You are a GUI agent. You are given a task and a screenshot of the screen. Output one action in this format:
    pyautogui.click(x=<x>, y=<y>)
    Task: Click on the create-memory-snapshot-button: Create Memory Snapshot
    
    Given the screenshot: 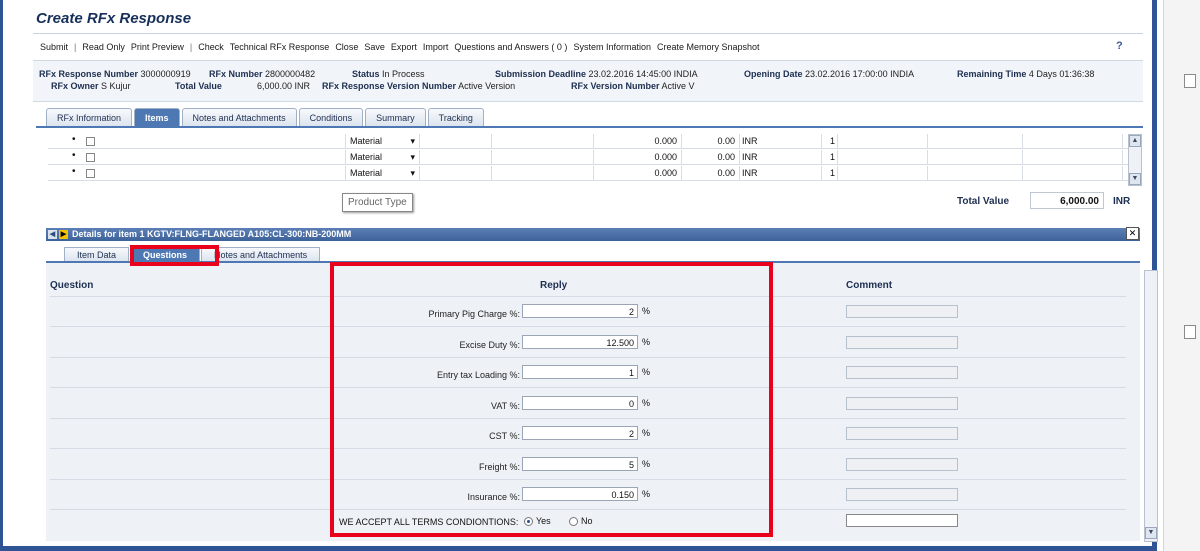 What is the action you would take?
    pyautogui.click(x=708, y=47)
    